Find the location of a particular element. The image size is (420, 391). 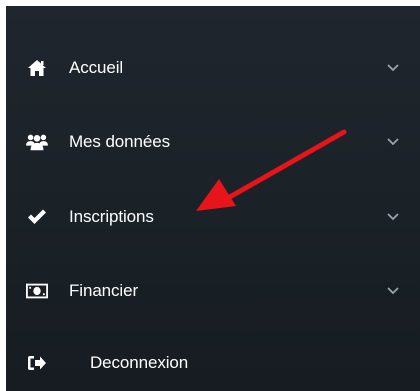

sidebar-item-label: Mes données is located at coordinates (119, 141).